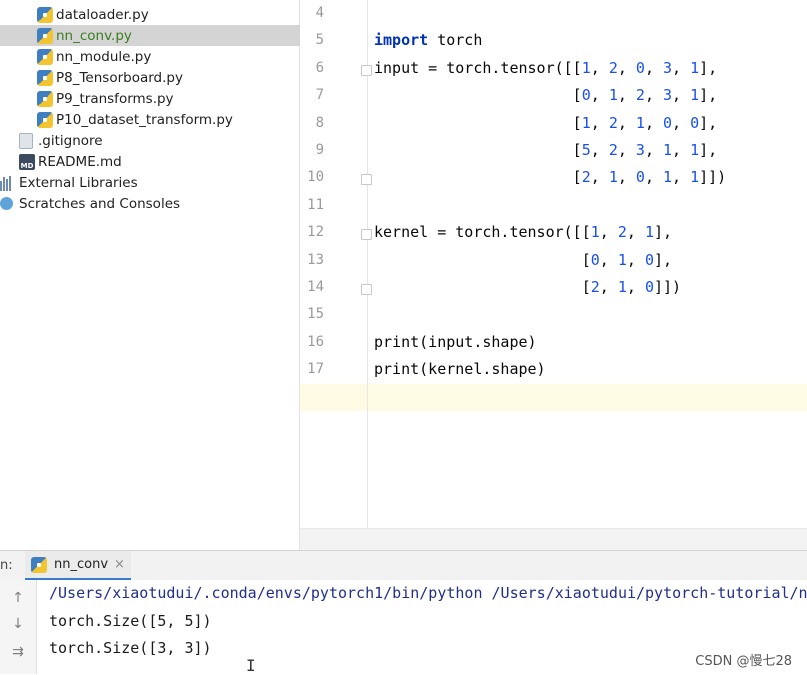  What do you see at coordinates (94, 35) in the screenshot?
I see `tree-item-label: nn_conv.py` at bounding box center [94, 35].